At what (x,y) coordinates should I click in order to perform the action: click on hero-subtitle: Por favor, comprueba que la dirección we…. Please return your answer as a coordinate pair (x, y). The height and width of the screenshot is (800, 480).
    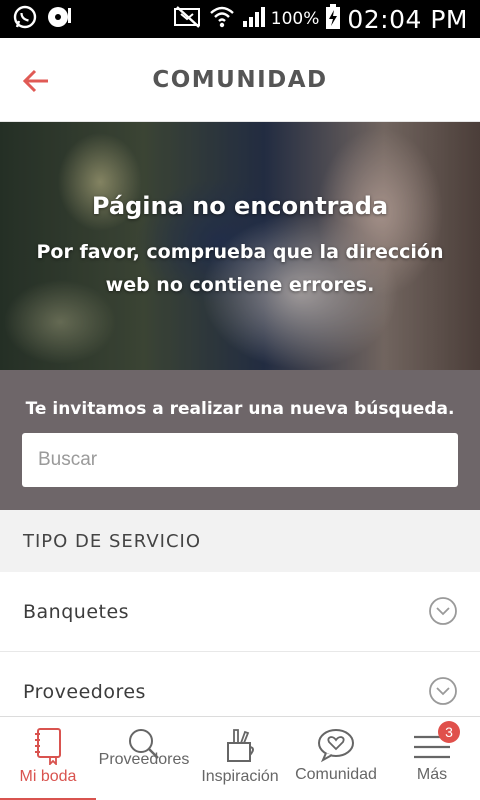
    Looking at the image, I should click on (240, 268).